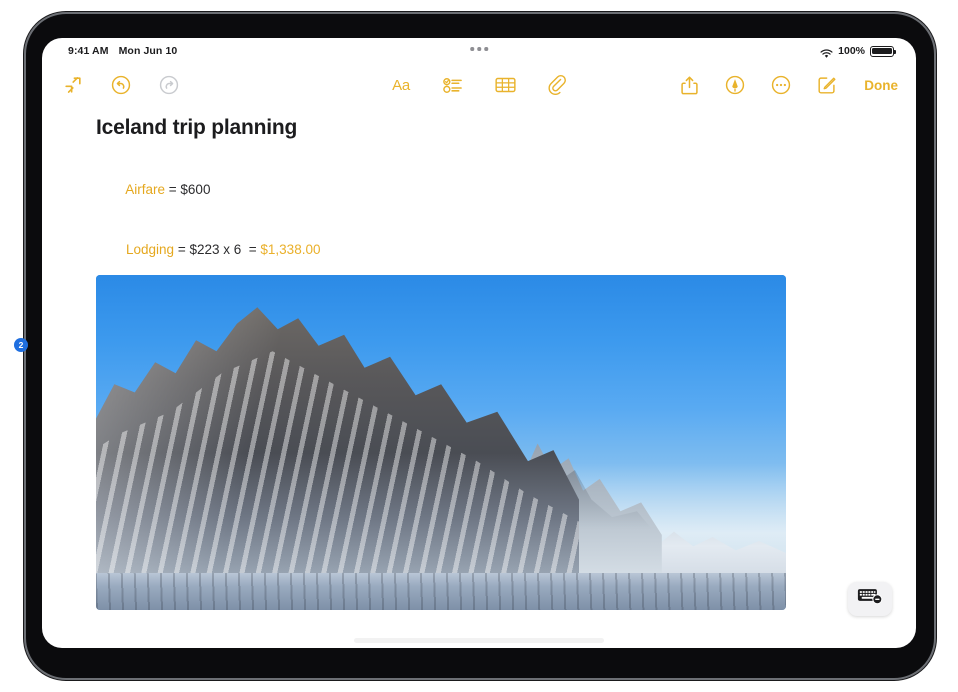 Image resolution: width=958 pixels, height=692 pixels. Describe the element at coordinates (145, 189) in the screenshot. I see `calc-variable: Airfare` at that location.